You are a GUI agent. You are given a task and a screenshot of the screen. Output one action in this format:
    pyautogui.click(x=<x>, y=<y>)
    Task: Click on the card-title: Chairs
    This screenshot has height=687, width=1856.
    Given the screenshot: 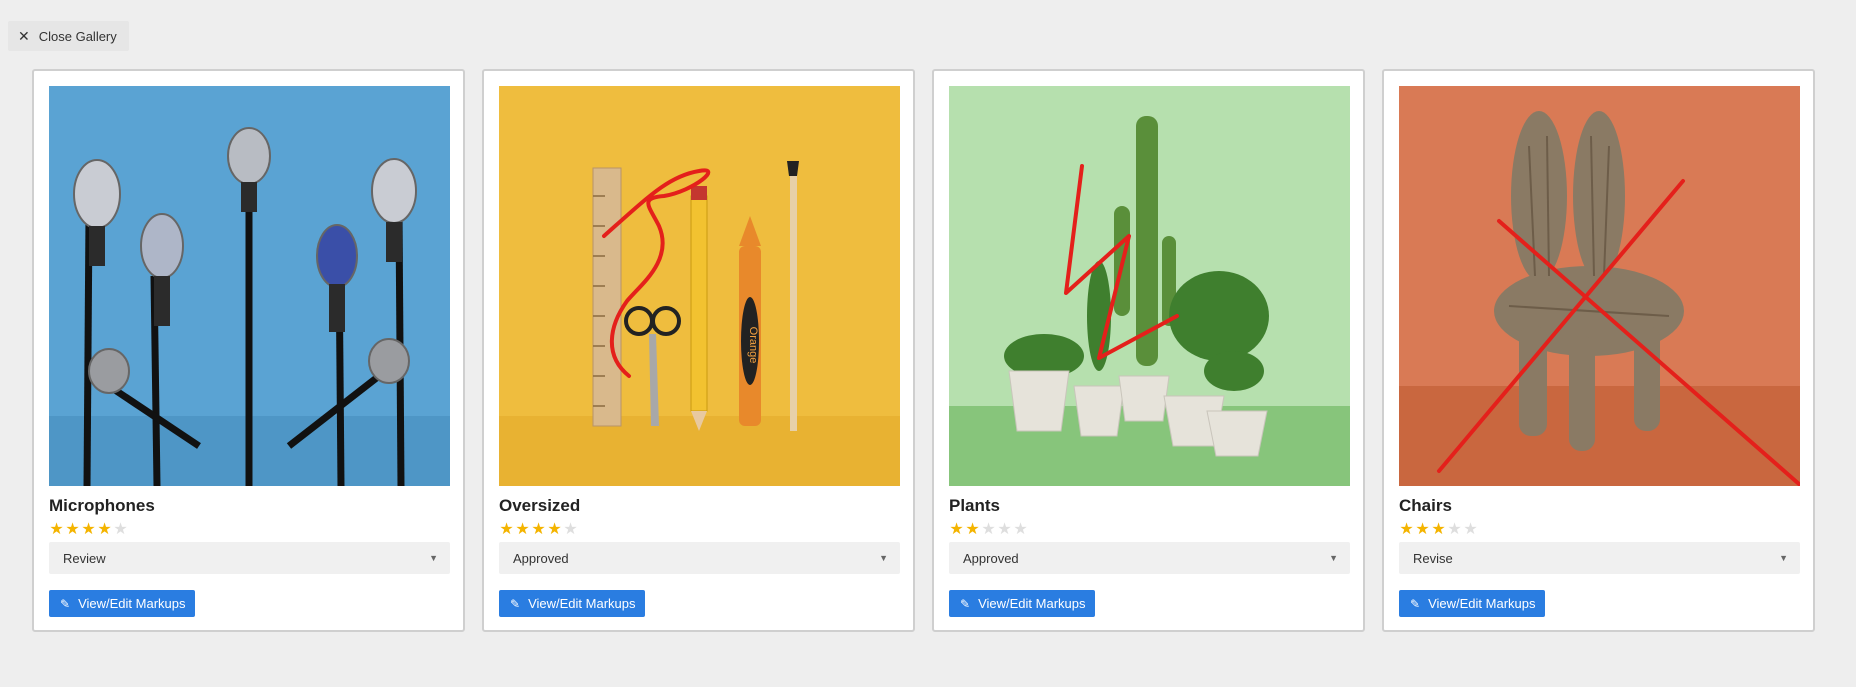 What is the action you would take?
    pyautogui.click(x=1425, y=505)
    